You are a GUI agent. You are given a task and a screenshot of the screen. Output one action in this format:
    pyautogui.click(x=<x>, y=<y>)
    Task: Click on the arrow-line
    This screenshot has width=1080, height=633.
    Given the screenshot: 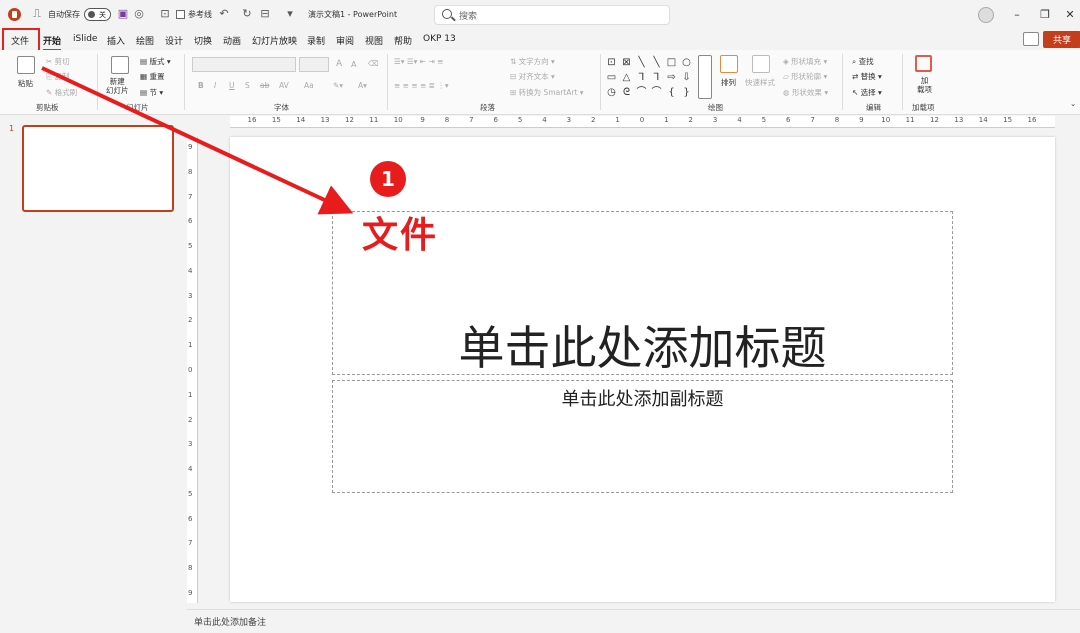 What is the action you would take?
    pyautogui.click(x=197, y=140)
    